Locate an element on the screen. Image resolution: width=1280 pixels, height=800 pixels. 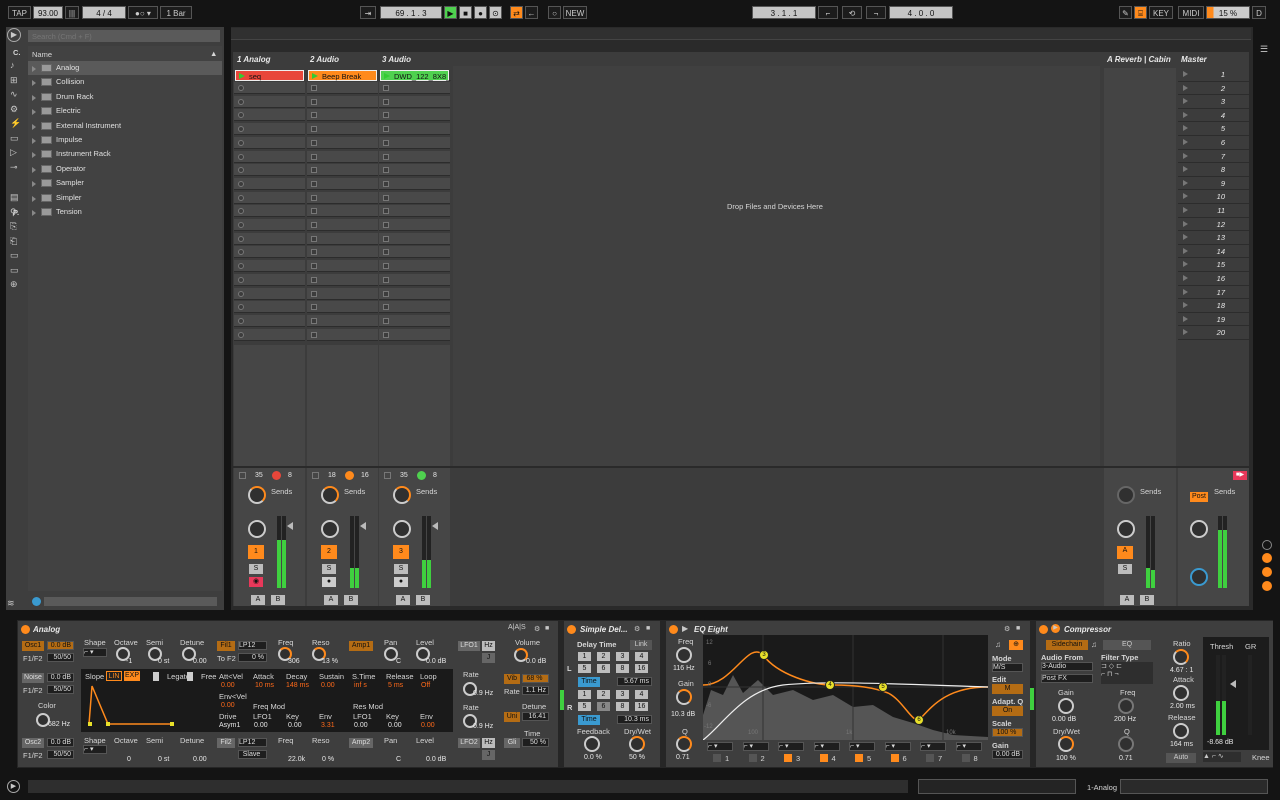
delay-drywet-knob is located at coordinates (637, 744).